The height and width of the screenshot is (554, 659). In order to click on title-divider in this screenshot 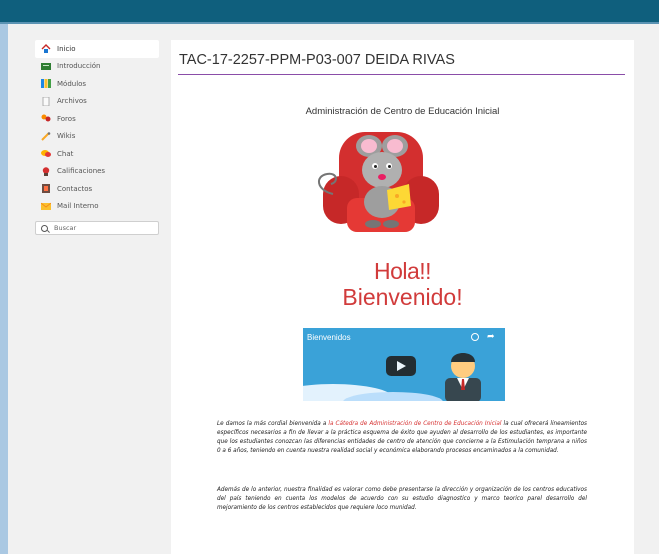, I will do `click(401, 74)`.